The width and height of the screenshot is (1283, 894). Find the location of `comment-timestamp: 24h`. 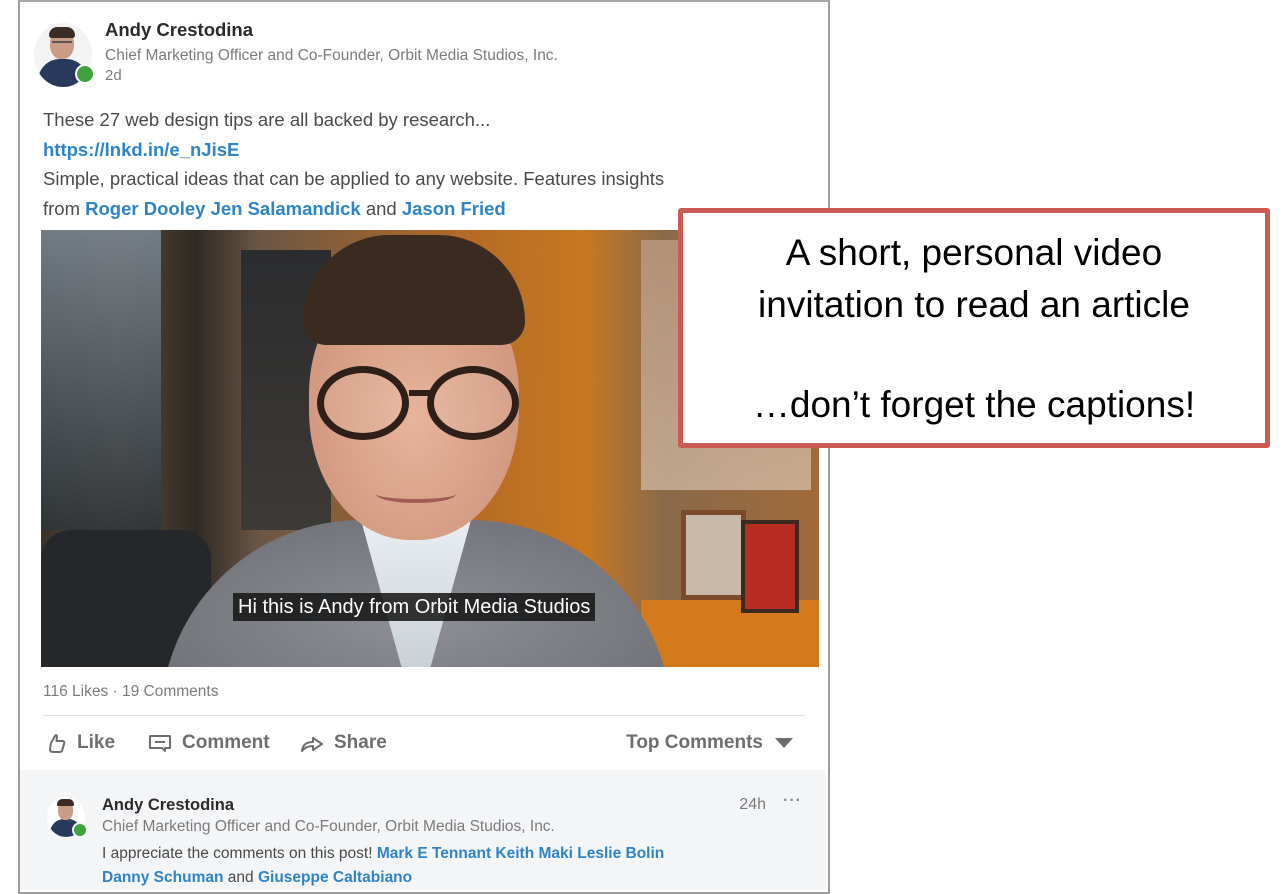

comment-timestamp: 24h is located at coordinates (752, 804).